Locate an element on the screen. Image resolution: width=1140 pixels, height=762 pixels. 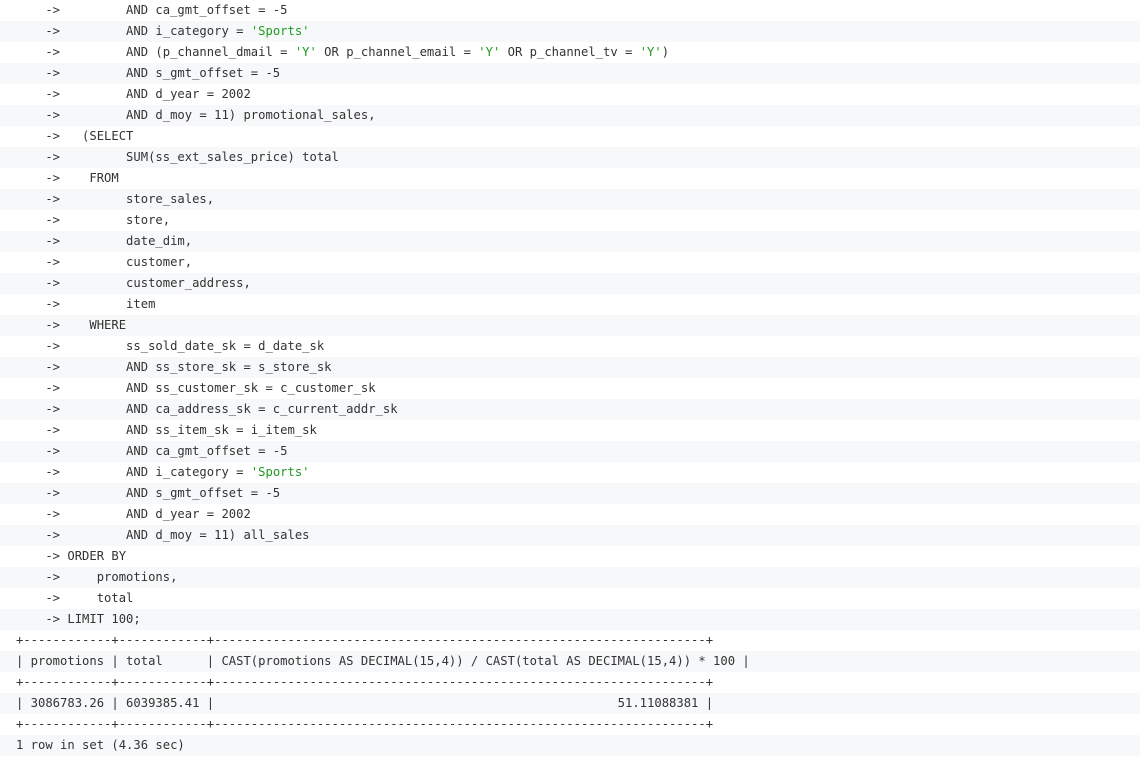
console-line: -> customer_address, is located at coordinates (570, 283).